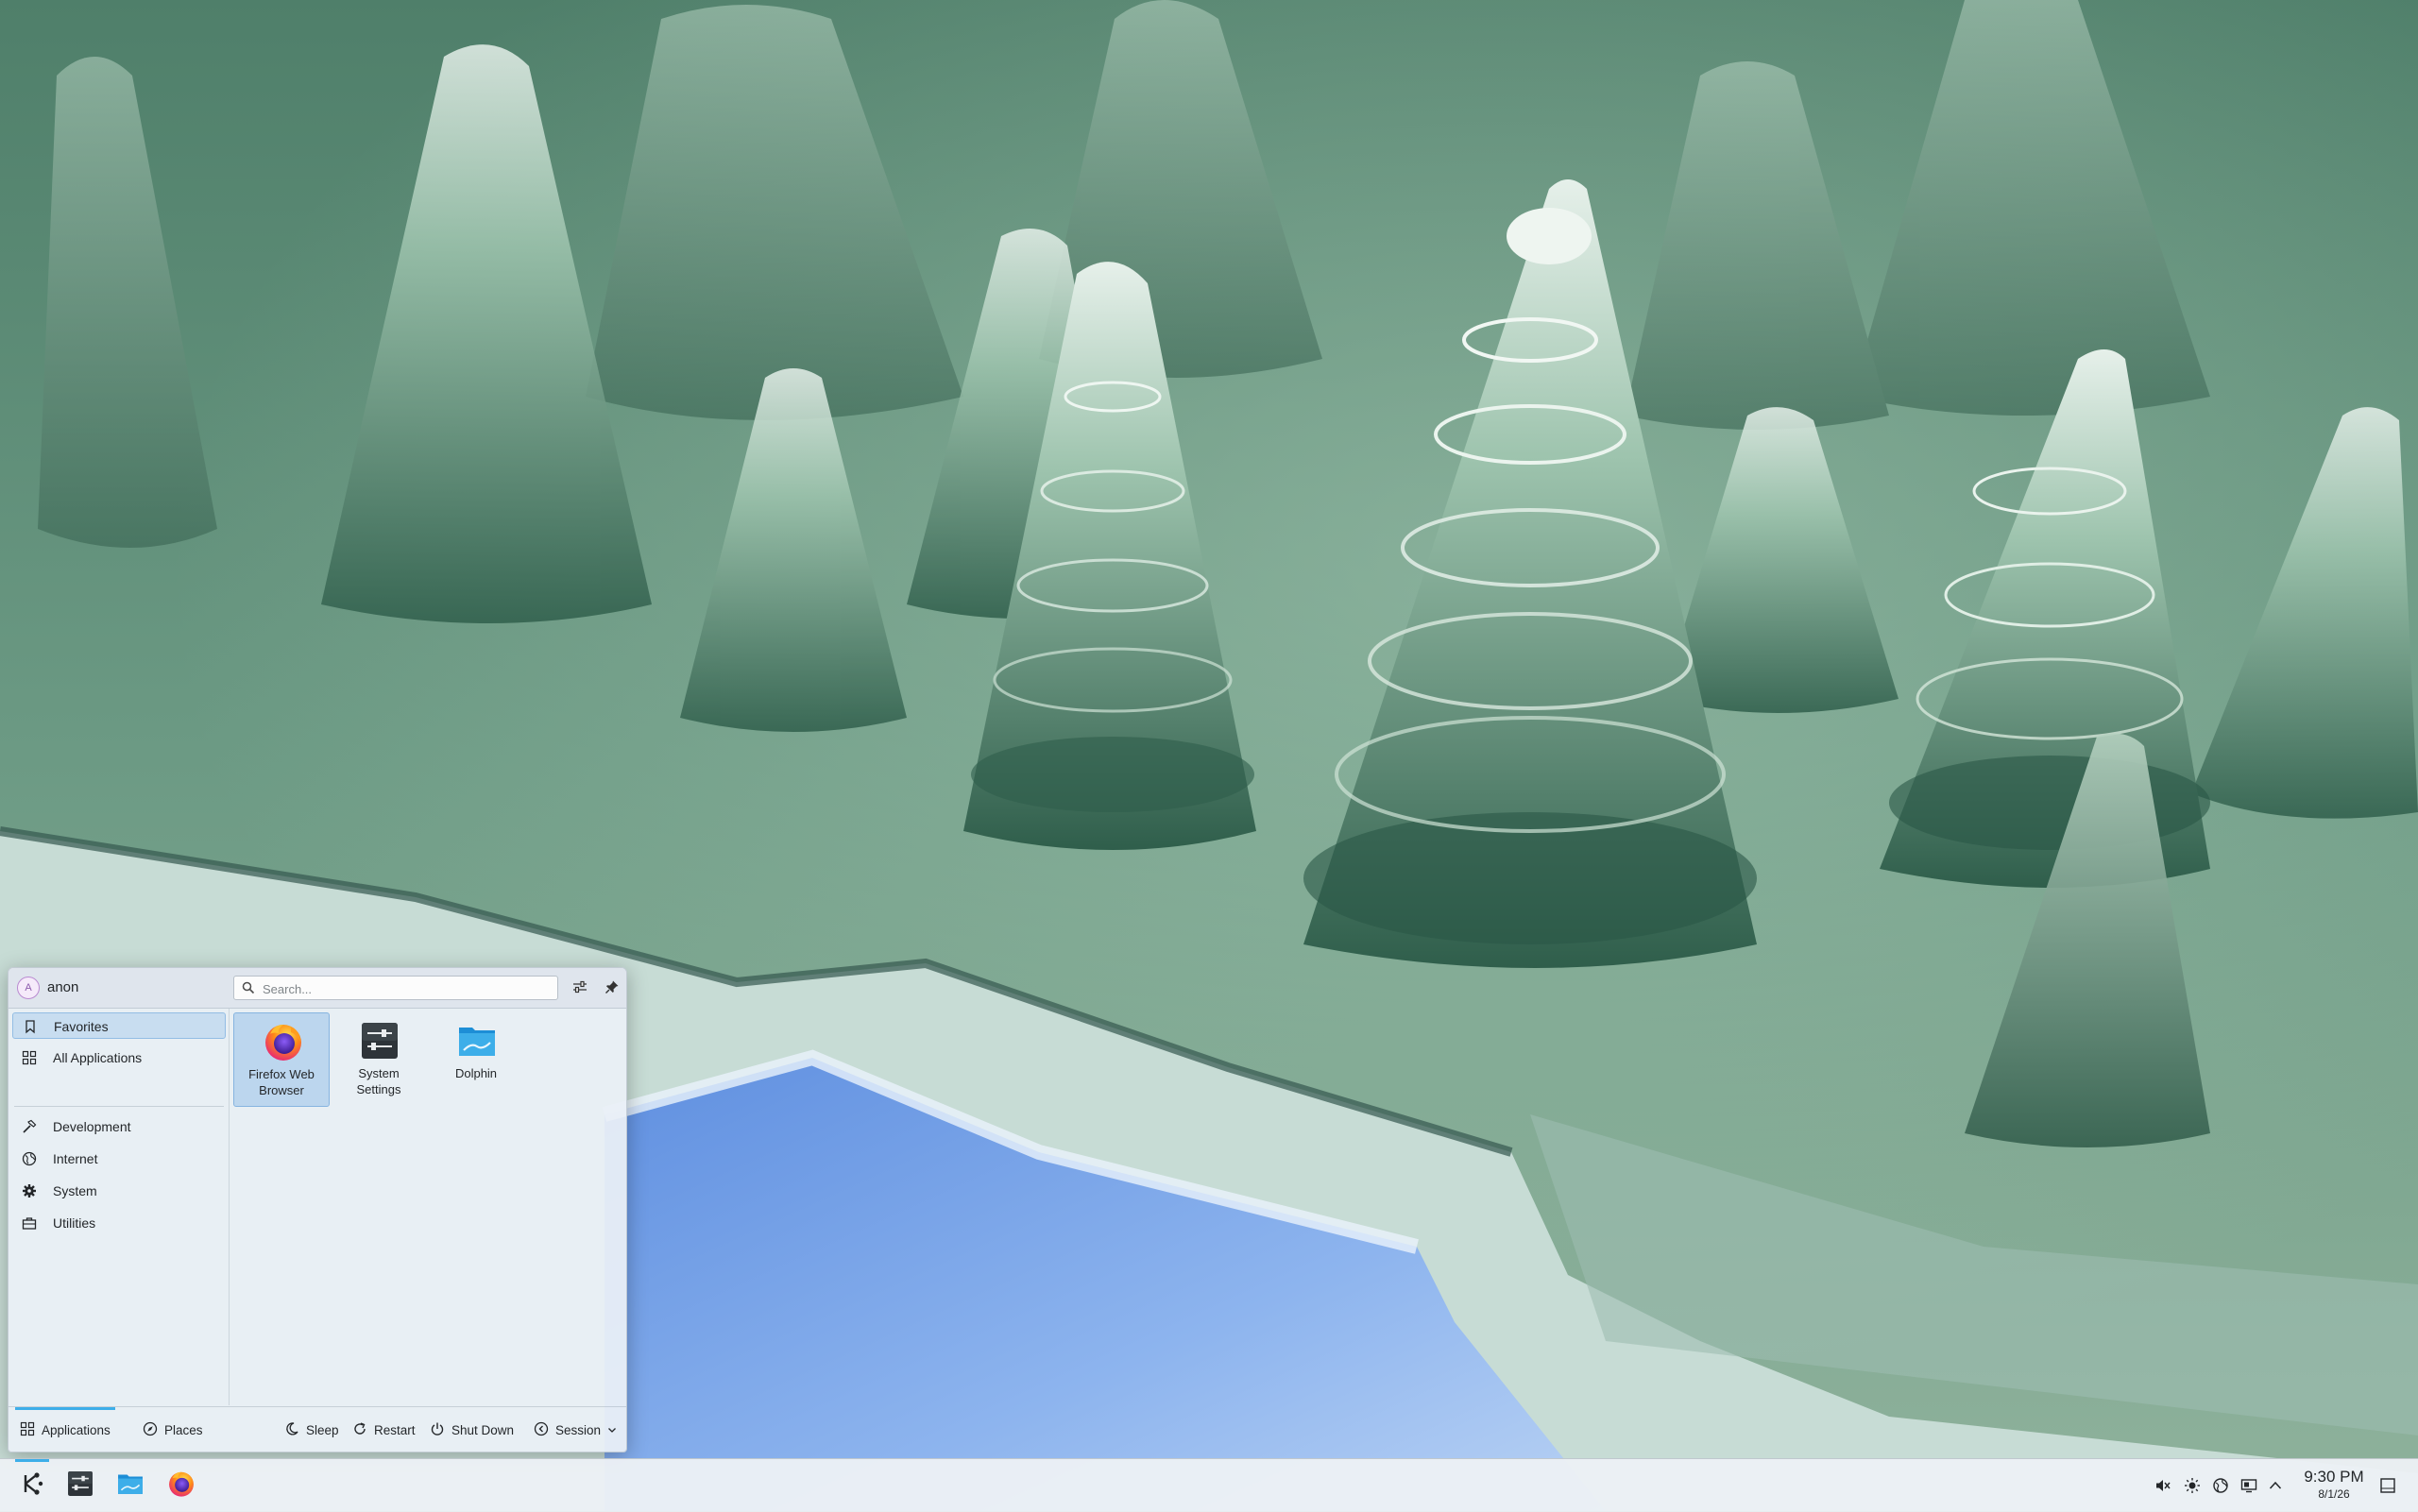 The image size is (2418, 1512). I want to click on search-icon, so click(249, 989).